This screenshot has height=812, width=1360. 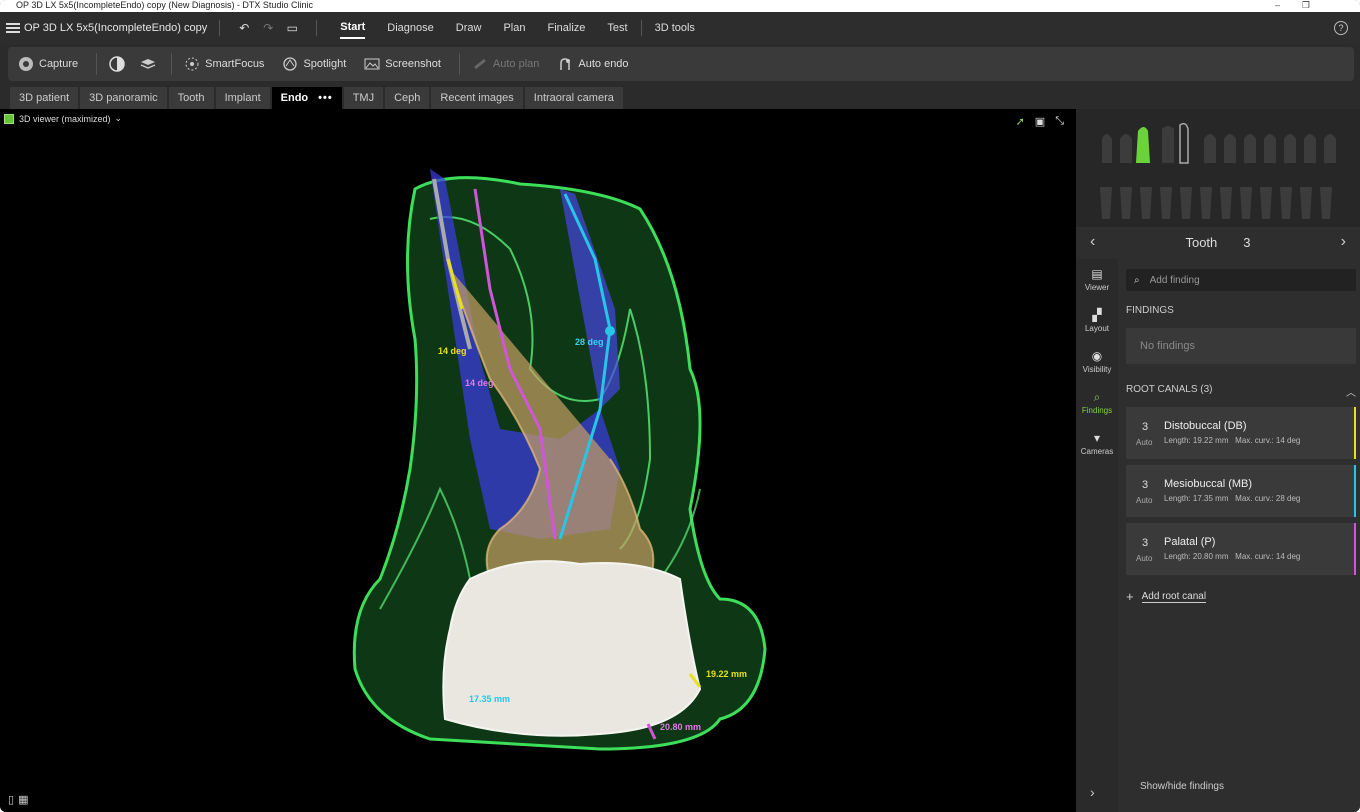 What do you see at coordinates (617, 28) in the screenshot?
I see `menu-test: Test` at bounding box center [617, 28].